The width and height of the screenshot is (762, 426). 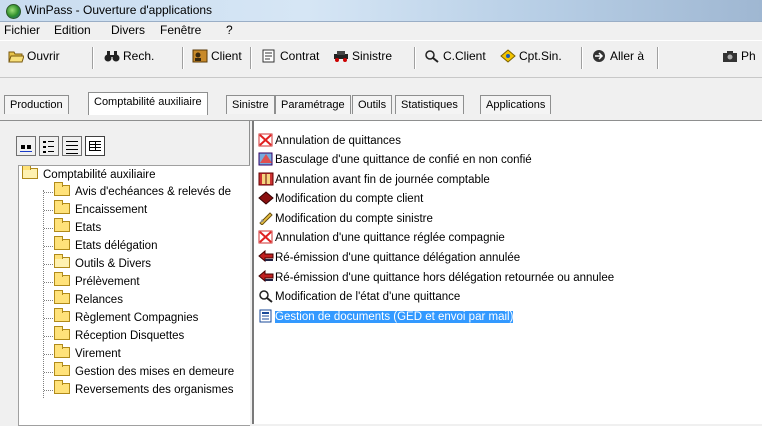 I want to click on tab-parametrage: Paramétrage, so click(x=313, y=104).